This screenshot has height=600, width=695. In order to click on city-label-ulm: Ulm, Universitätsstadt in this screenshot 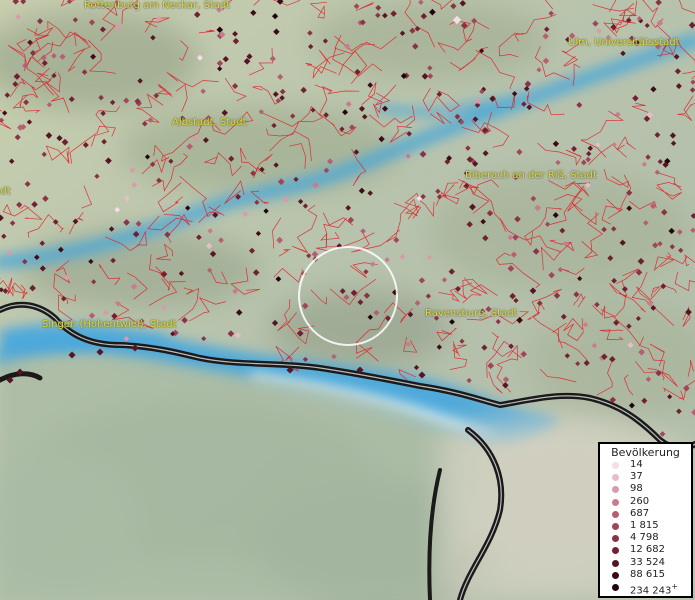, I will do `click(624, 42)`.